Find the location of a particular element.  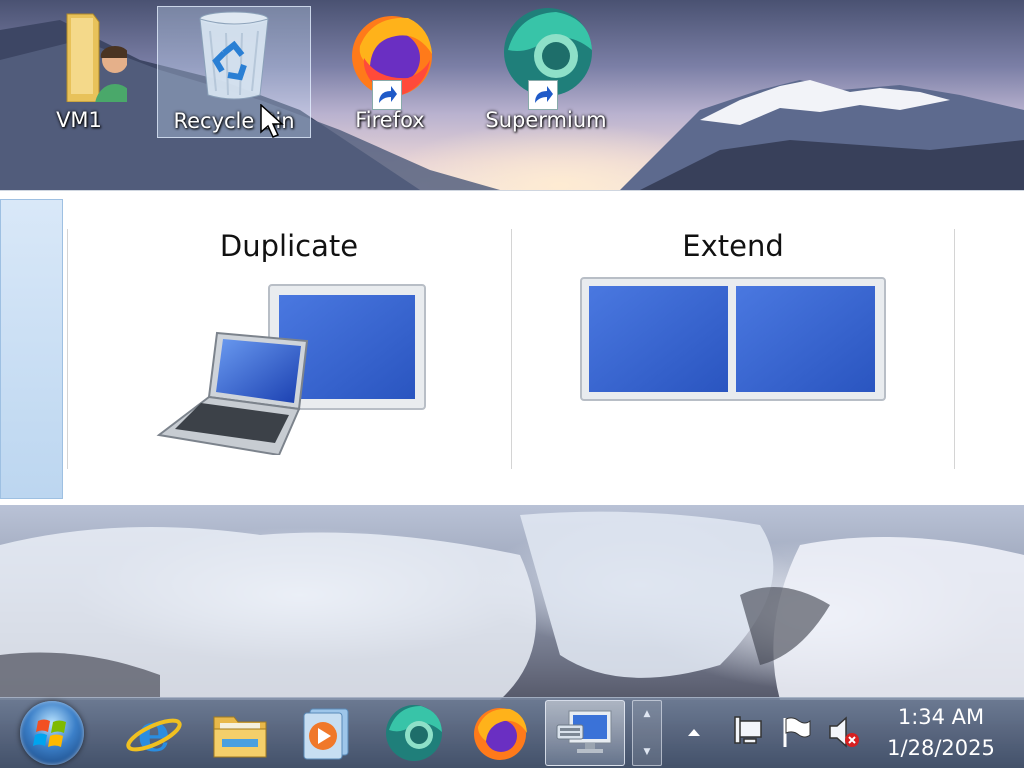

volume-muted-icon is located at coordinates (844, 732).